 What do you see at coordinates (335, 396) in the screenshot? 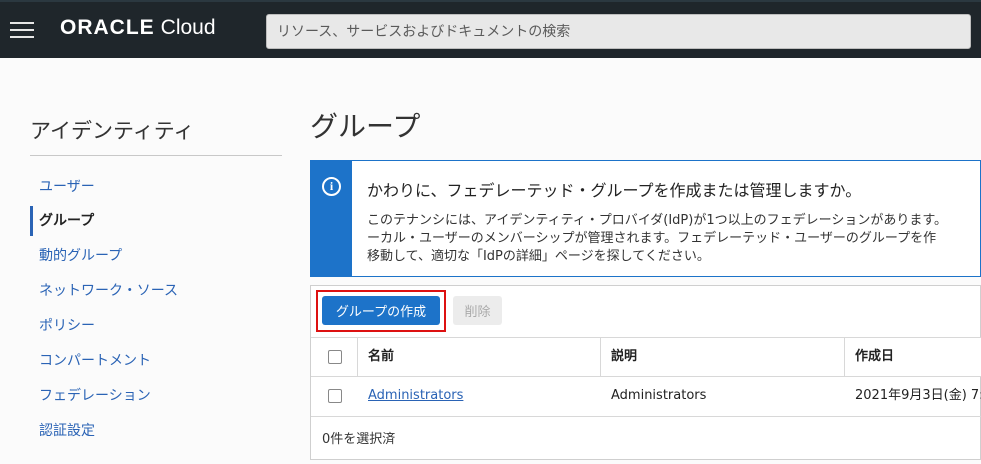
I see `row-checkbox` at bounding box center [335, 396].